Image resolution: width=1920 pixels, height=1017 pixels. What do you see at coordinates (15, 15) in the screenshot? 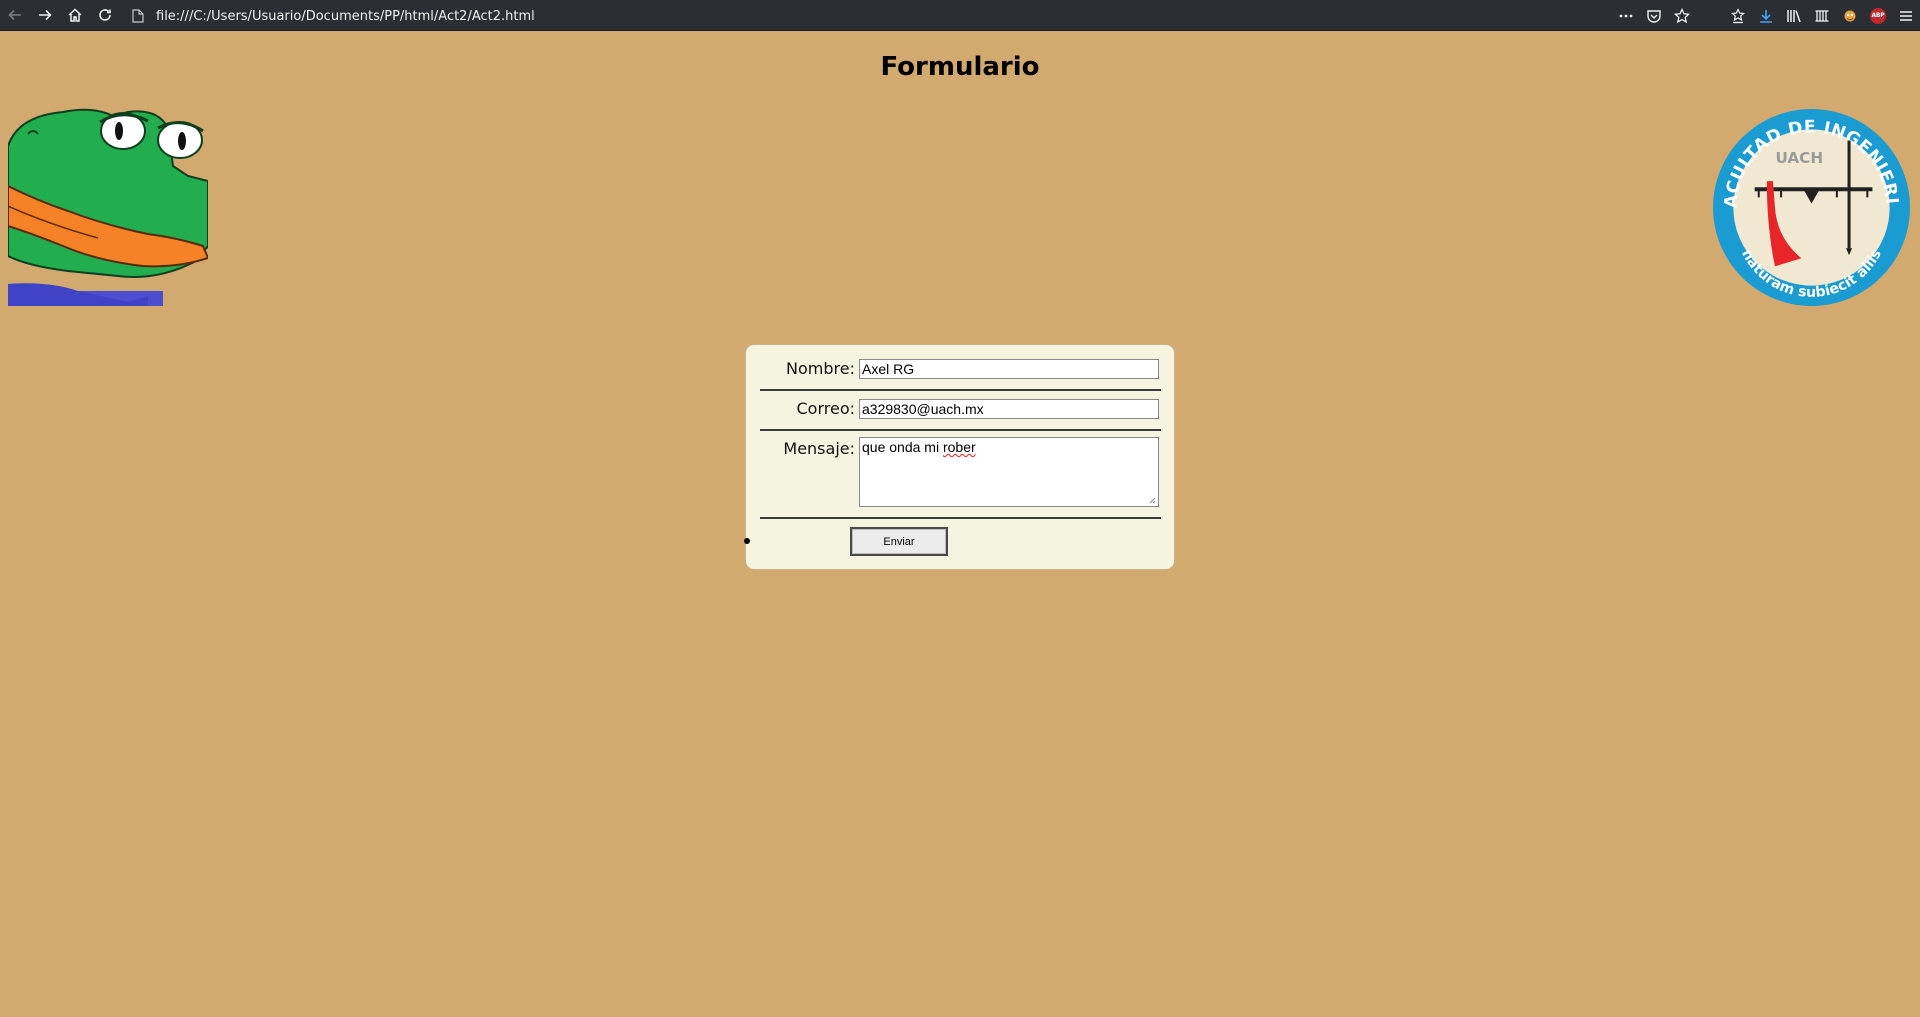
I see `back-icon` at bounding box center [15, 15].